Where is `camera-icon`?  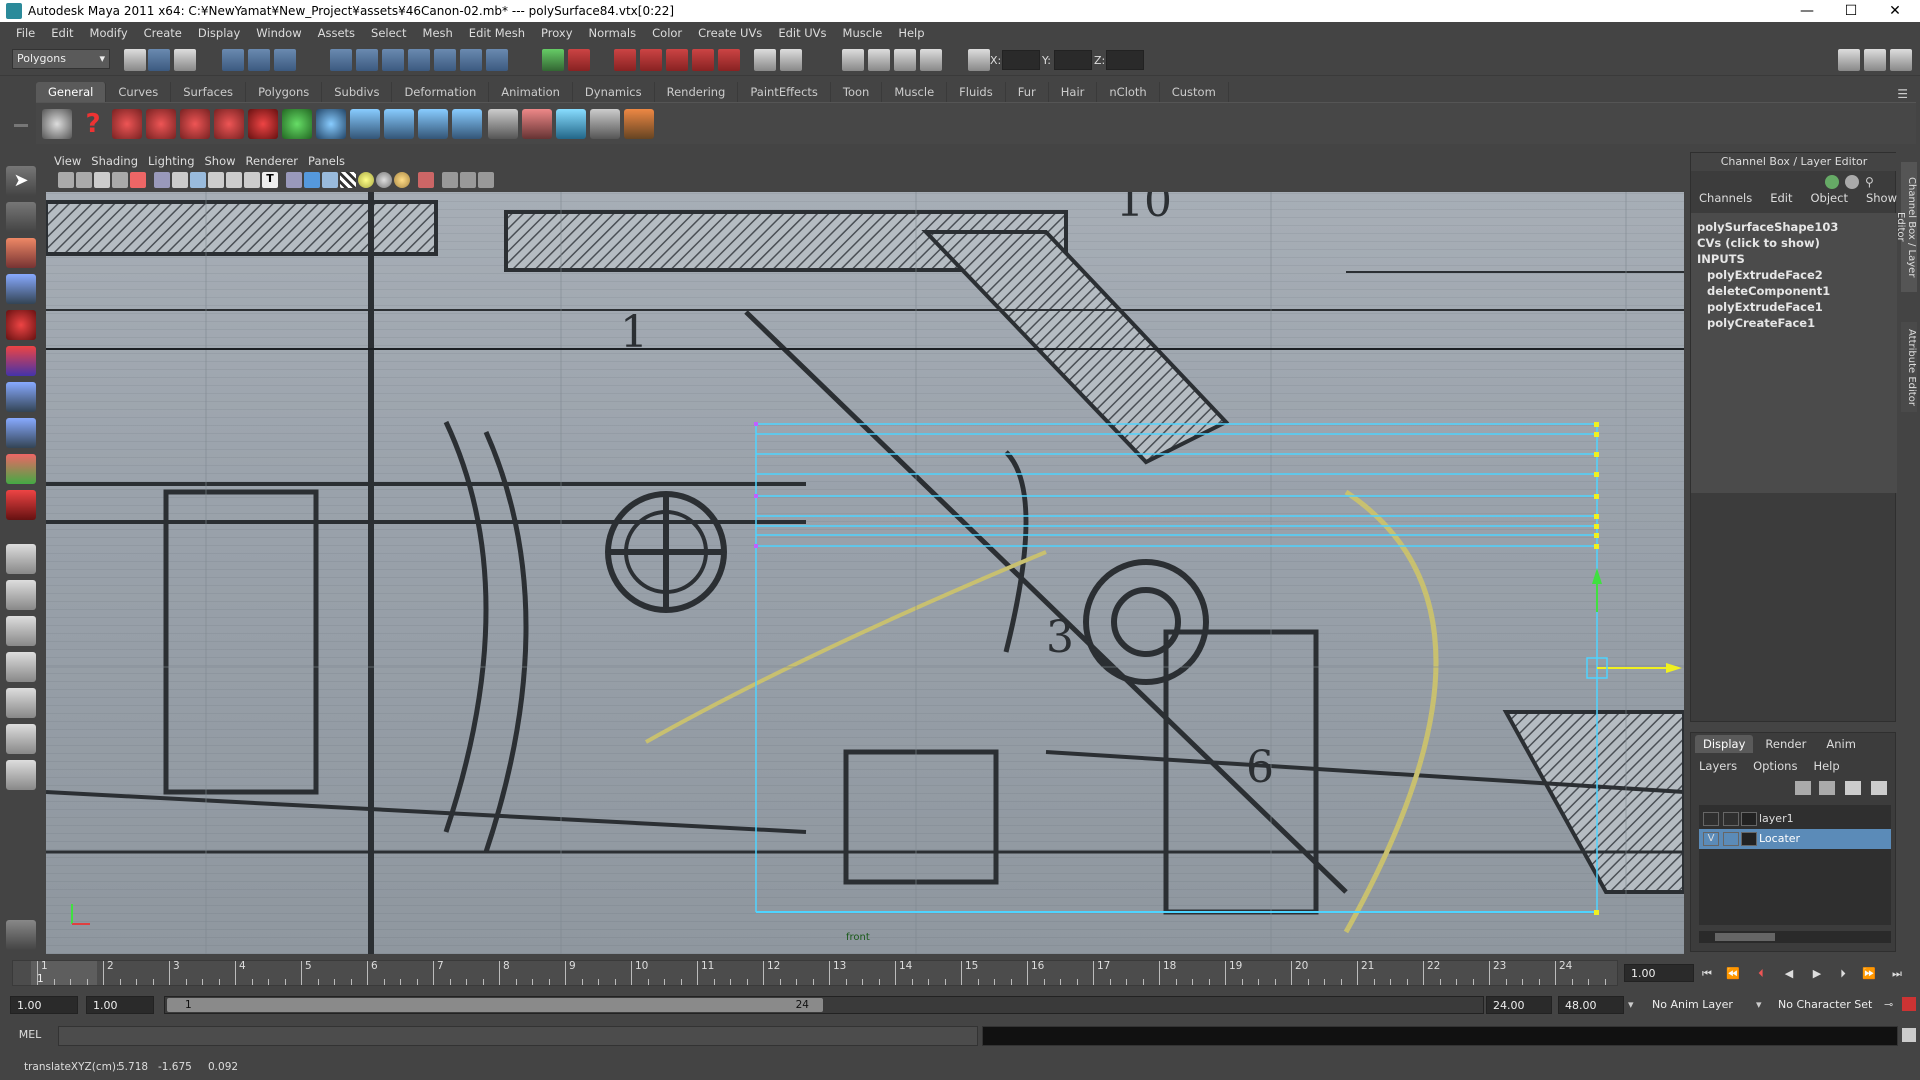 camera-icon is located at coordinates (66, 180).